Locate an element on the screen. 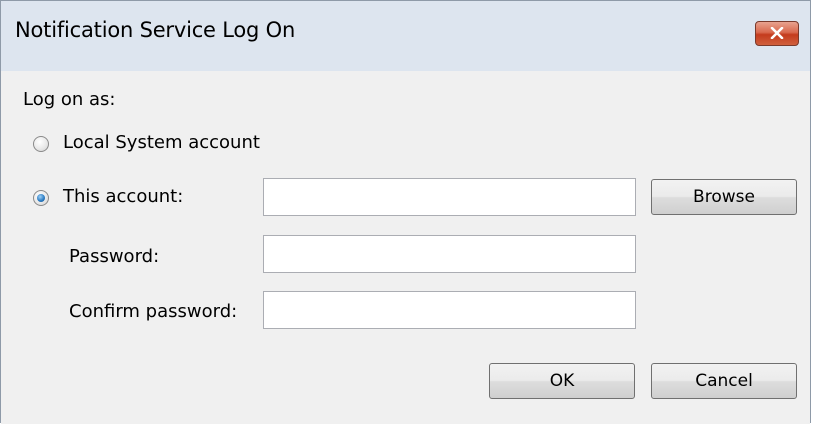 The image size is (813, 425). password-label: Password: is located at coordinates (114, 256).